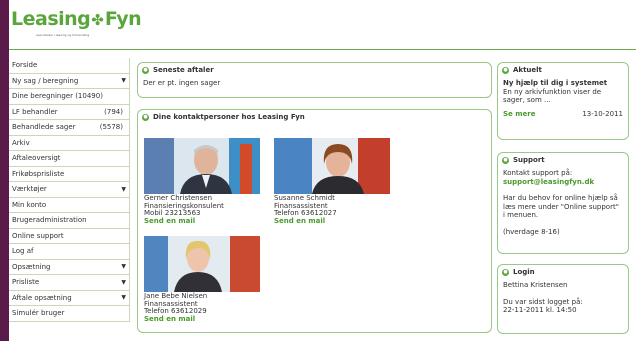 The width and height of the screenshot is (636, 341). What do you see at coordinates (69, 236) in the screenshot?
I see `sidebar-item: Online support` at bounding box center [69, 236].